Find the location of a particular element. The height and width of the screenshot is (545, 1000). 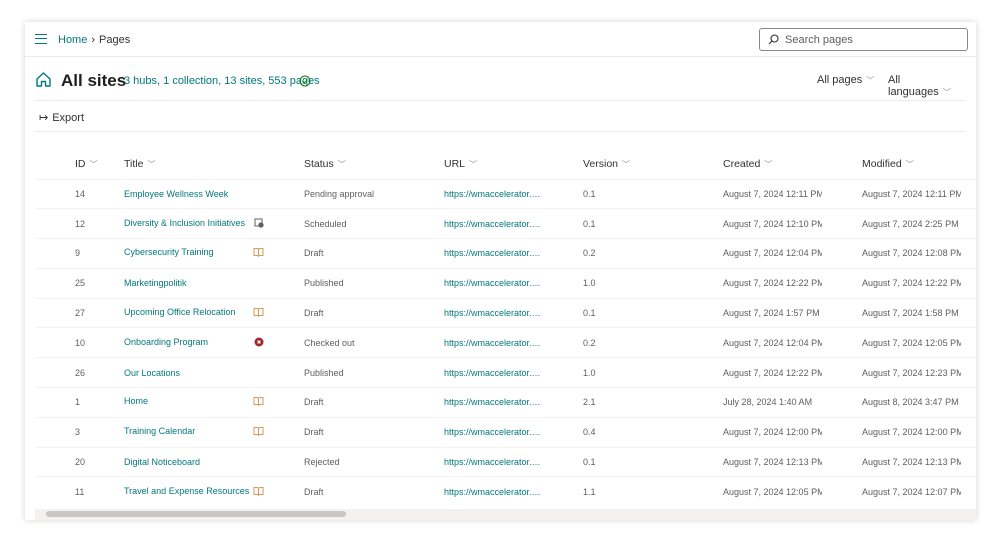

cell-created: August 7, 2024 12:22 PM is located at coordinates (752, 372).